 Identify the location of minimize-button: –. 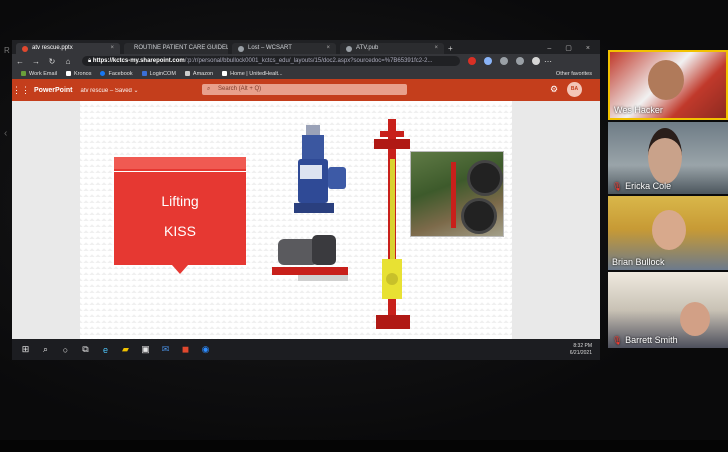
(549, 48).